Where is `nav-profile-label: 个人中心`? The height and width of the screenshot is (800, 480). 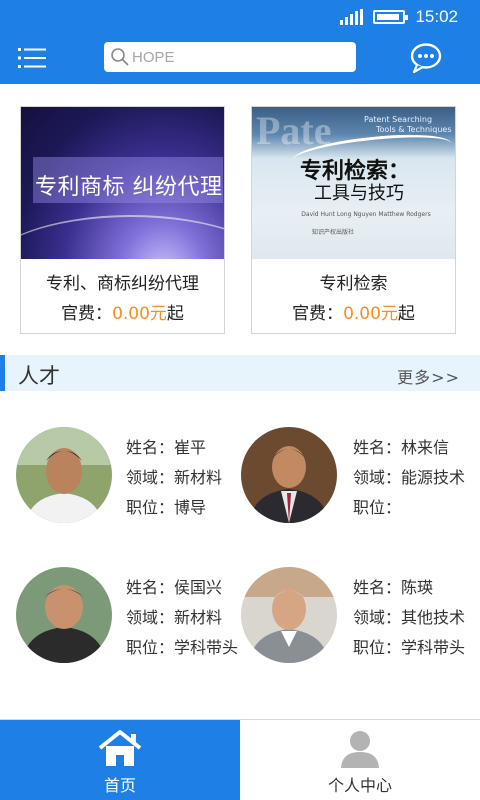 nav-profile-label: 个人中心 is located at coordinates (359, 785).